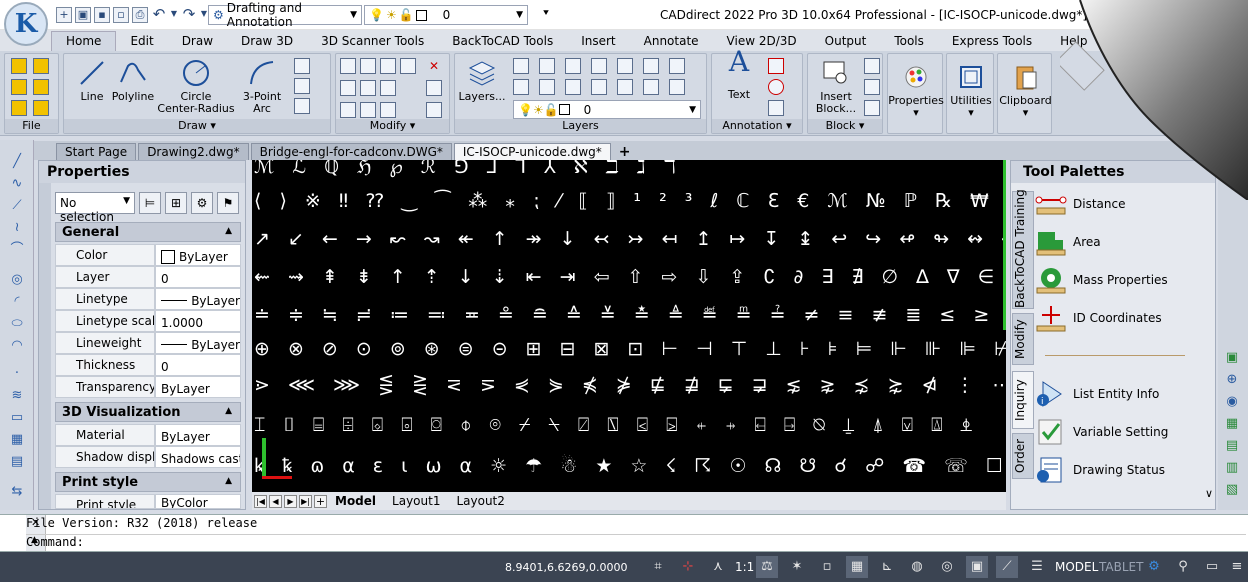 This screenshot has height=582, width=1248. Describe the element at coordinates (17, 184) in the screenshot. I see `polyline-icon: ∿` at that location.